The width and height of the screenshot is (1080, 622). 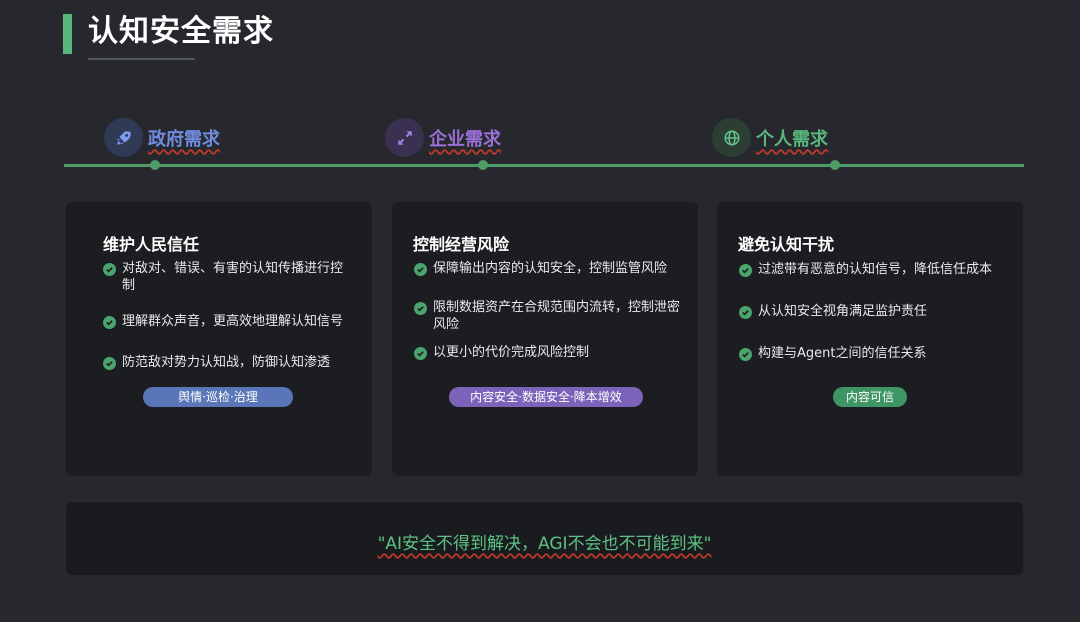 What do you see at coordinates (875, 269) in the screenshot?
I see `list-item-text: 过滤带有恶意的认知信号，降低信任成本` at bounding box center [875, 269].